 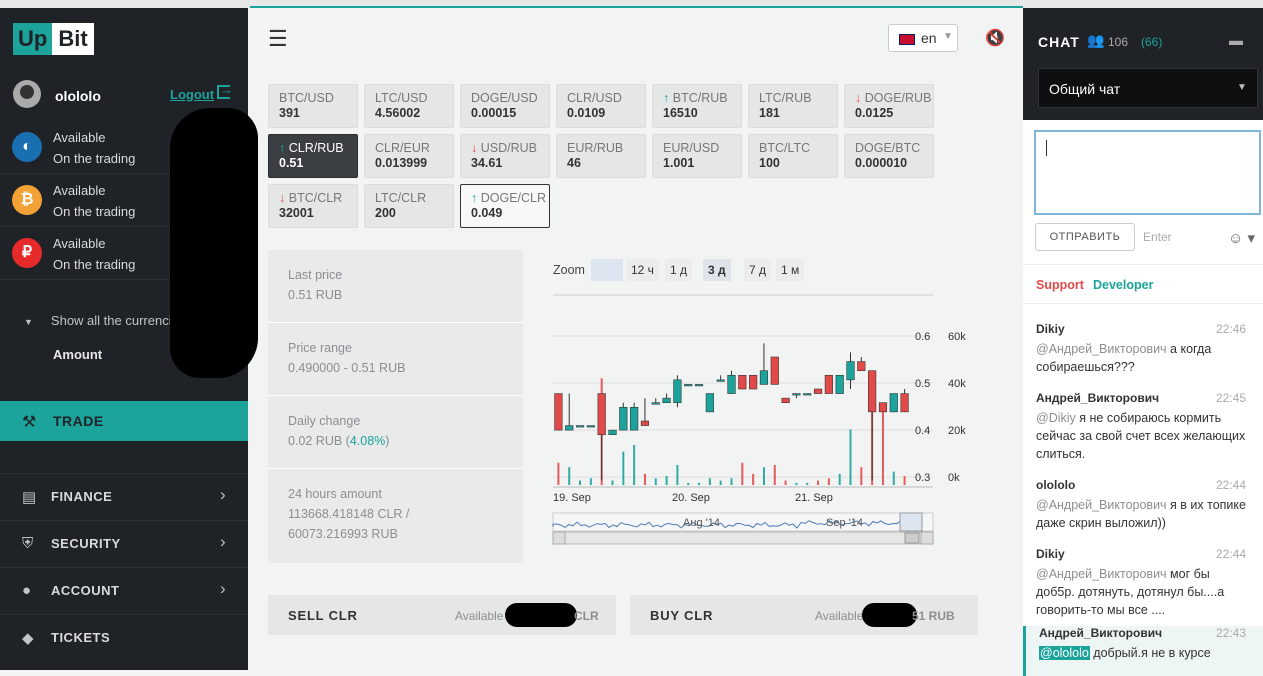 I want to click on ticker-clr-rub: ↑ CLR/RUB 0.51, so click(x=313, y=156).